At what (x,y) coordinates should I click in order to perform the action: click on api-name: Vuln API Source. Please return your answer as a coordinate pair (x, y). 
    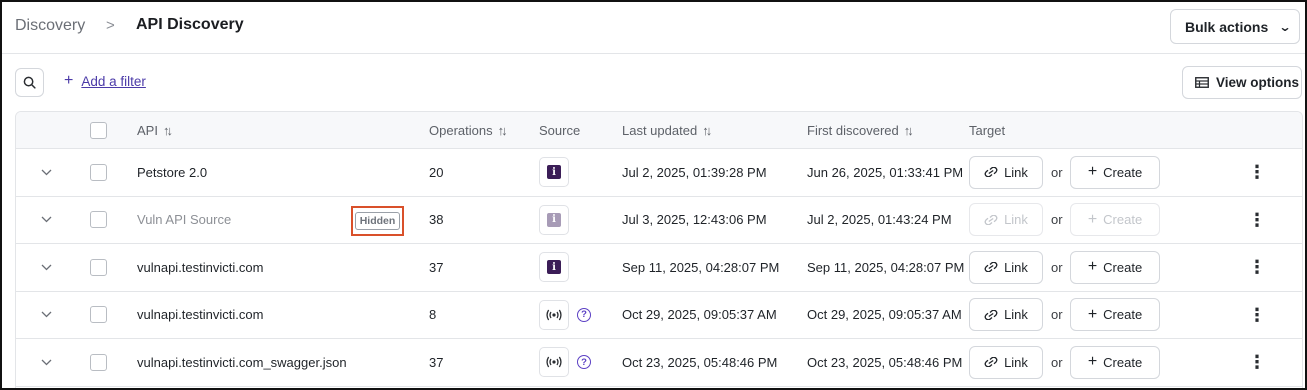
    Looking at the image, I should click on (184, 220).